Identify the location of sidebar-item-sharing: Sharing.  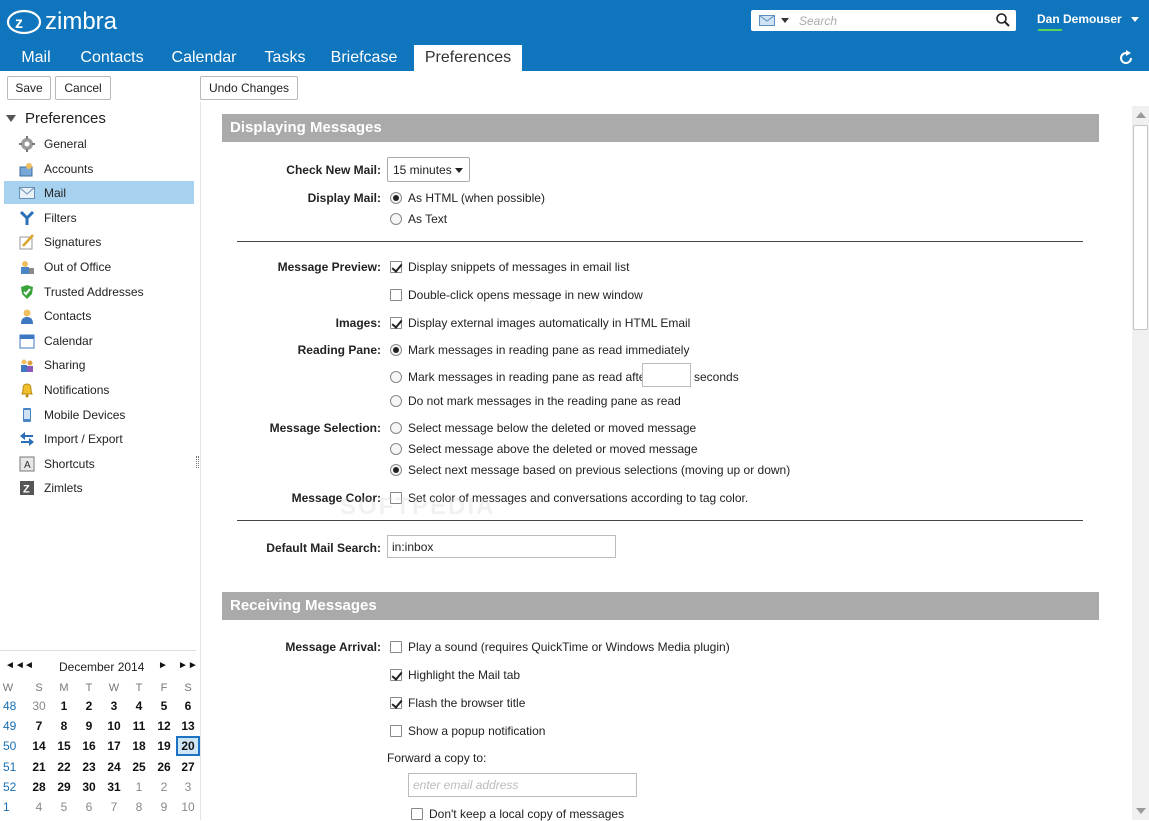
(99, 364).